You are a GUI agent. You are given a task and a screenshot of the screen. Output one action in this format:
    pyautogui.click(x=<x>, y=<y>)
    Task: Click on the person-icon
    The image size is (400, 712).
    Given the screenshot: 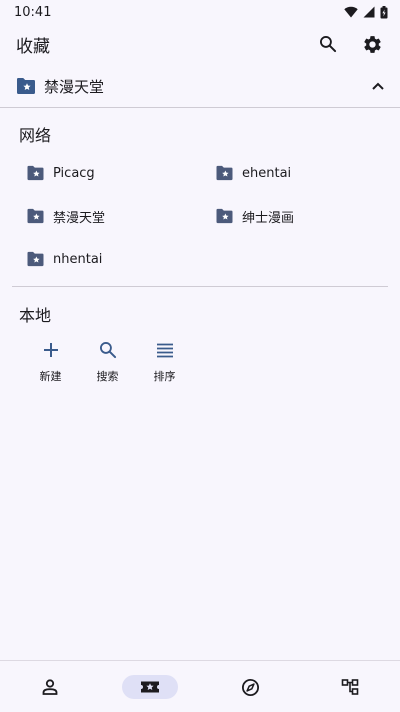 What is the action you would take?
    pyautogui.click(x=50, y=687)
    